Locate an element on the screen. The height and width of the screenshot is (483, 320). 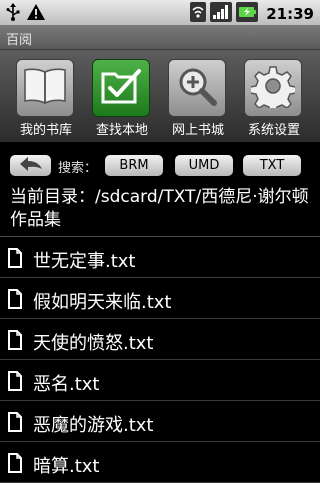
current-directory: 当前目录：/sdcard/TXT/西德尼·谢尔顿作品集 is located at coordinates (162, 209).